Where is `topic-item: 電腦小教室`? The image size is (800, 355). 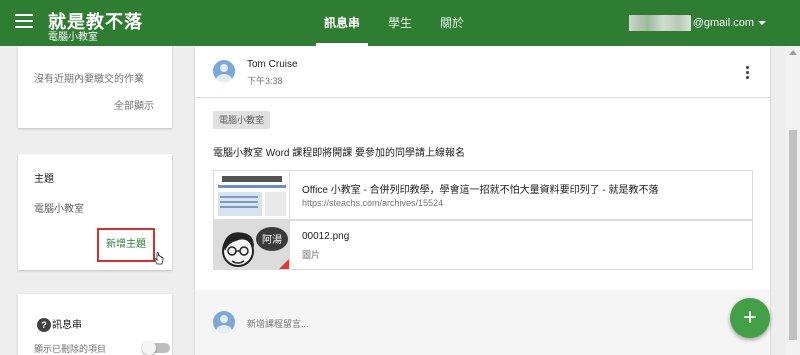
topic-item: 電腦小教室 is located at coordinates (59, 207).